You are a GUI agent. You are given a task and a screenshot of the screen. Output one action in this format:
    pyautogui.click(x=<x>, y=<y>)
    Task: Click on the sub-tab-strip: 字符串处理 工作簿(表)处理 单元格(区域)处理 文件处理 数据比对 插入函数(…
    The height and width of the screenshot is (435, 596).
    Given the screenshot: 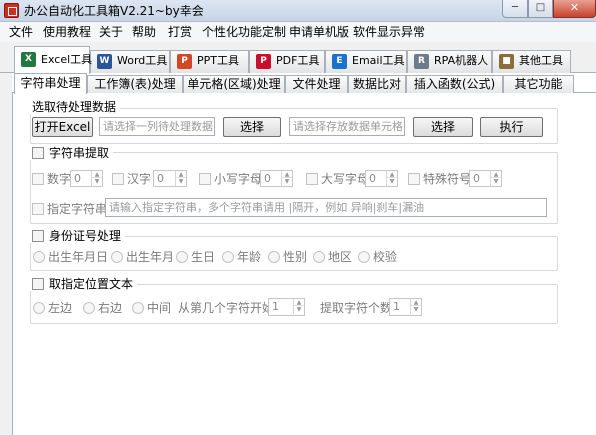 What is the action you would take?
    pyautogui.click(x=304, y=83)
    